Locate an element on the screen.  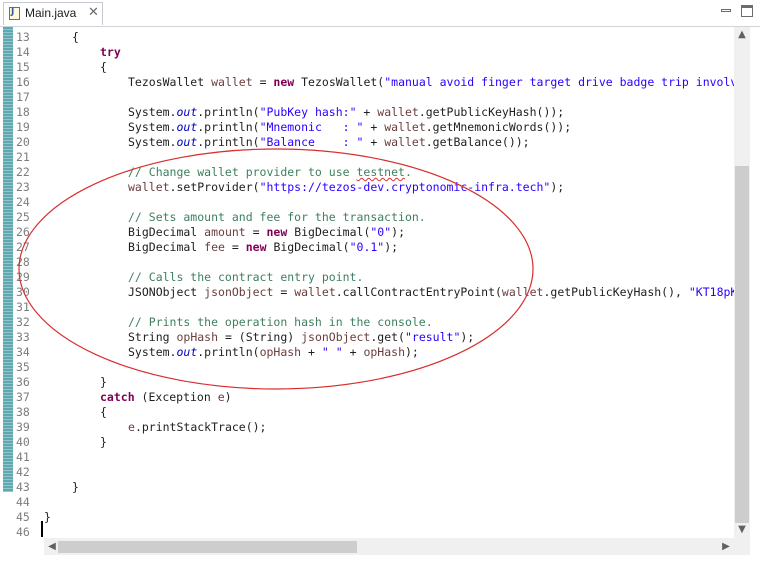
code-token: "PubKey hash:" is located at coordinates (308, 112).